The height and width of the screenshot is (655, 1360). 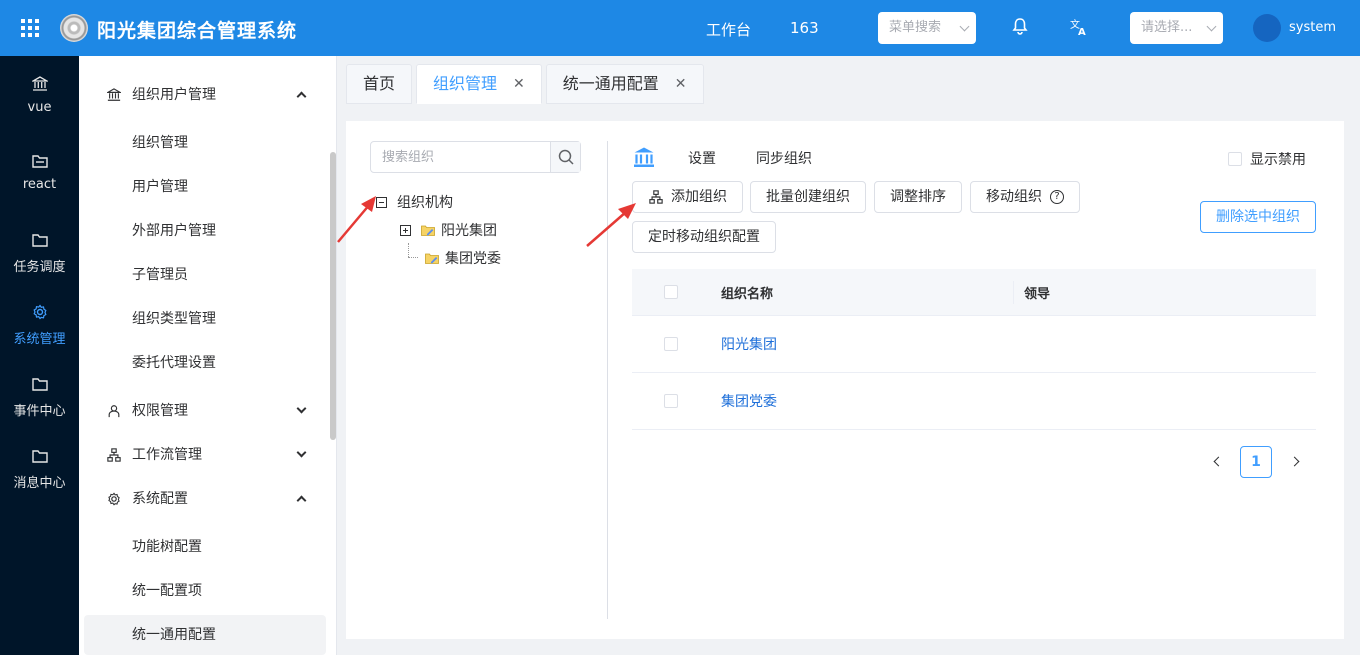 I want to click on page-number-current: 1, so click(x=1256, y=462).